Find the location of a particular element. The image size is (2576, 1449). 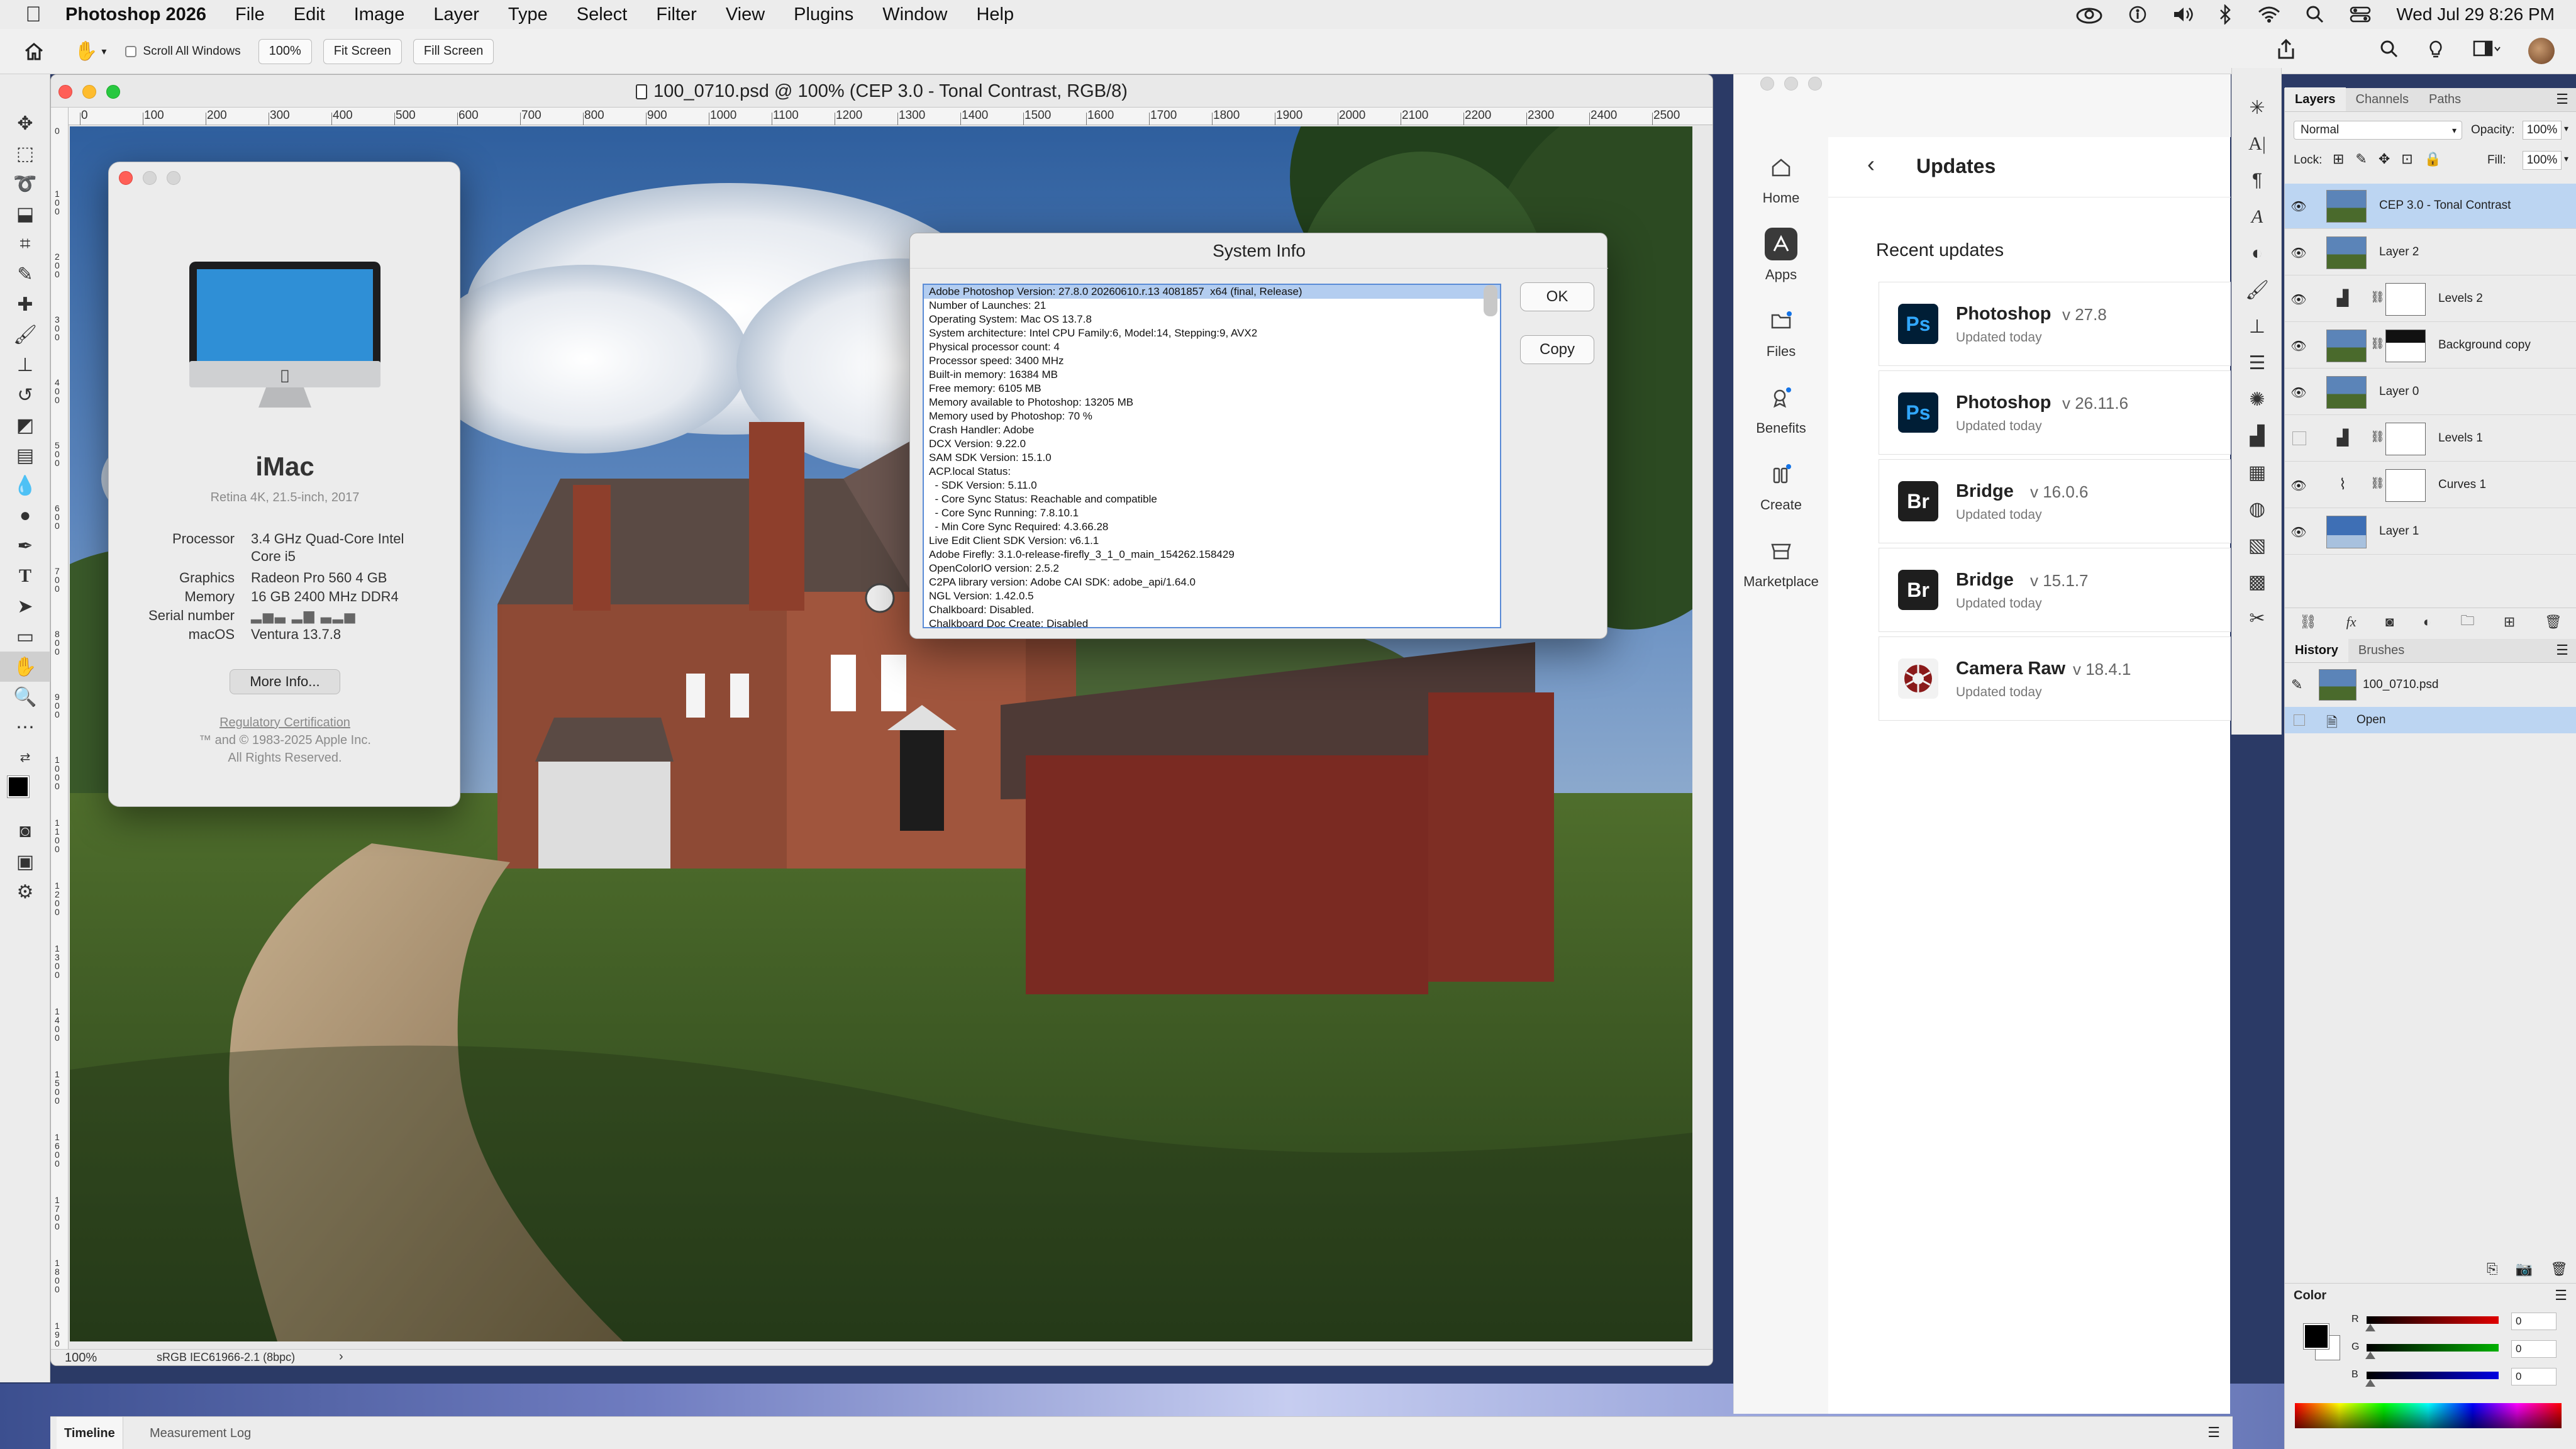

foreground-color-swatch is located at coordinates (18, 786).